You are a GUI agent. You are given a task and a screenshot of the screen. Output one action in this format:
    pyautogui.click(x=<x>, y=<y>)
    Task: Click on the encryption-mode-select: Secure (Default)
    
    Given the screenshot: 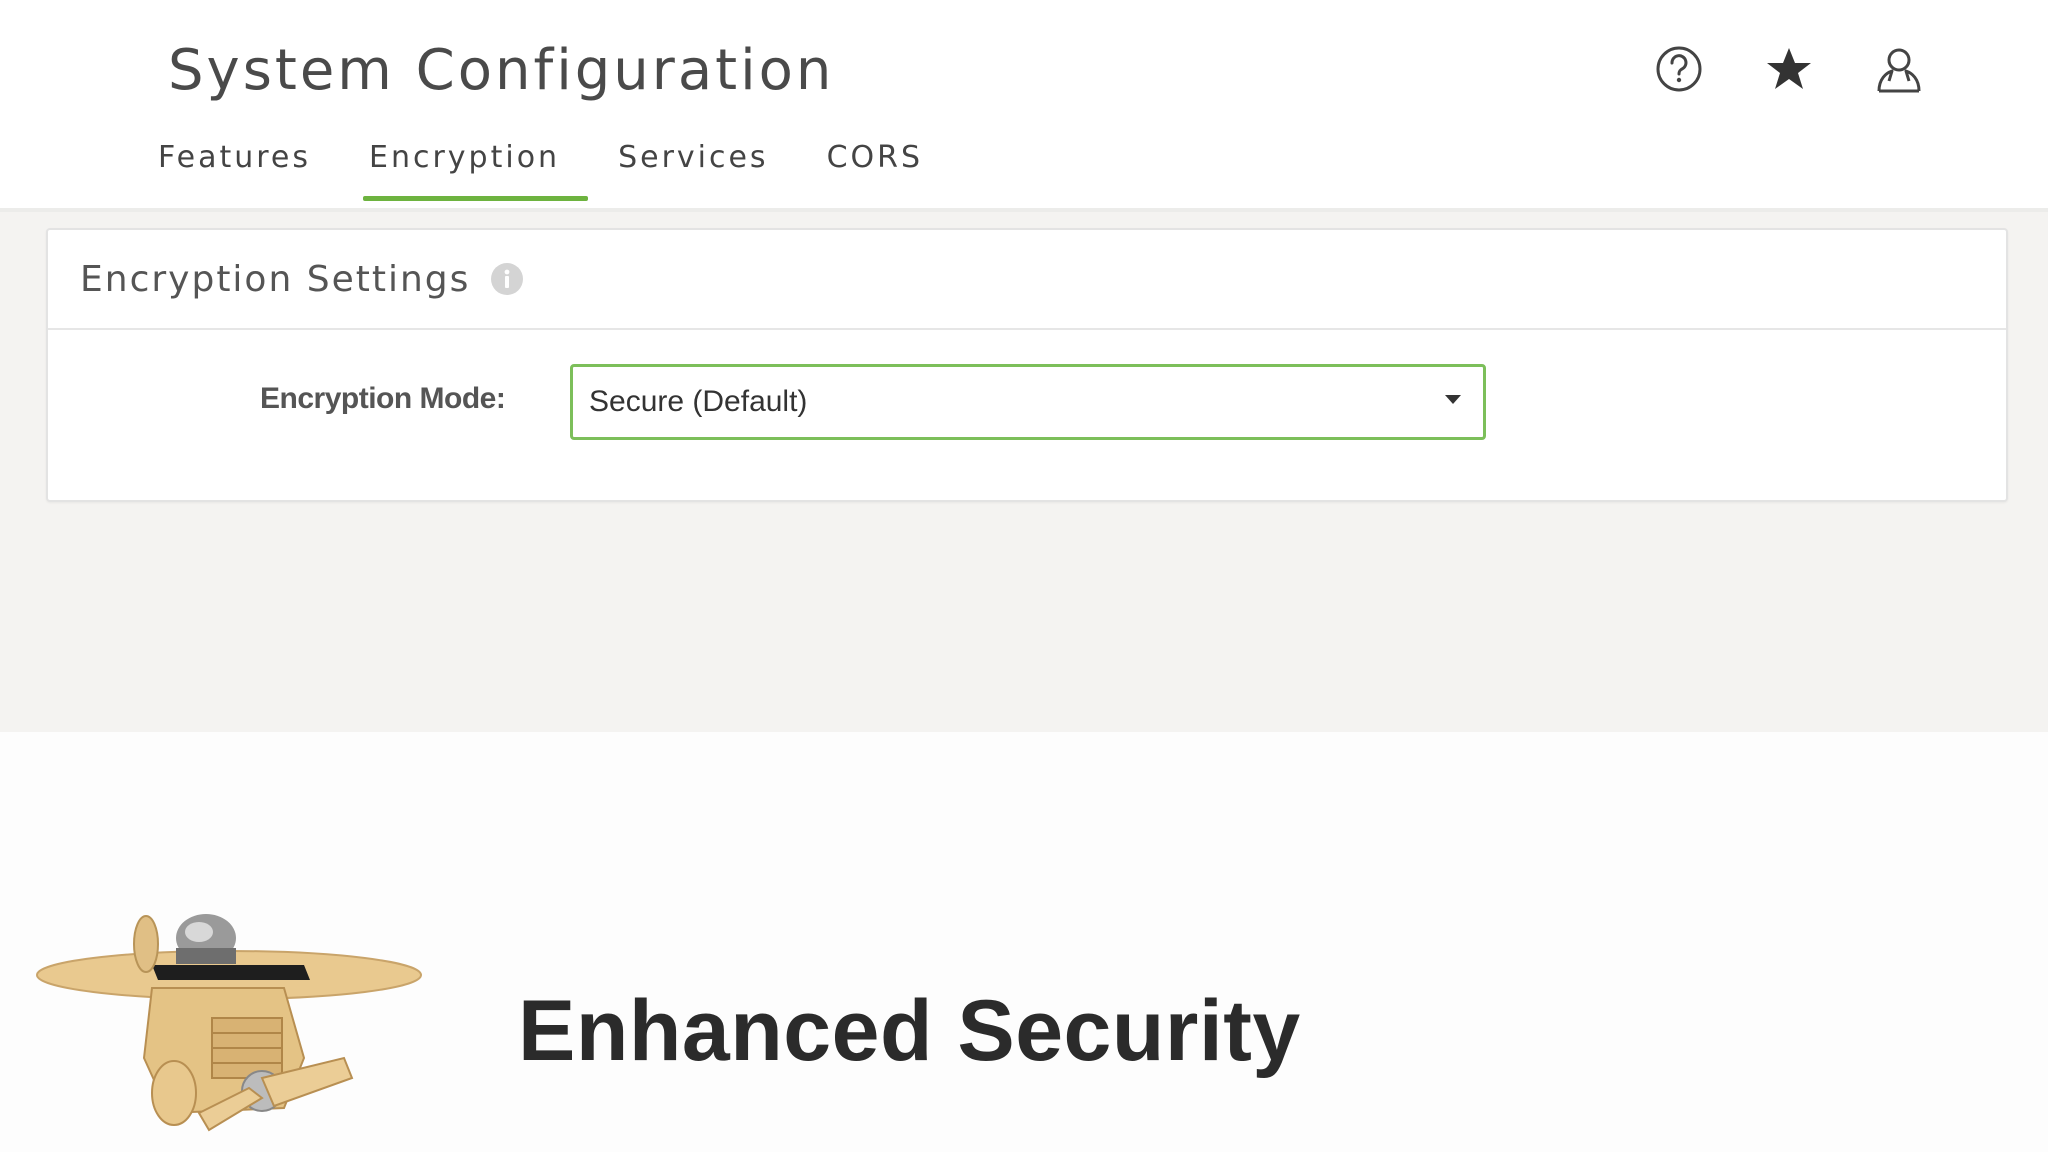 What is the action you would take?
    pyautogui.click(x=1028, y=402)
    